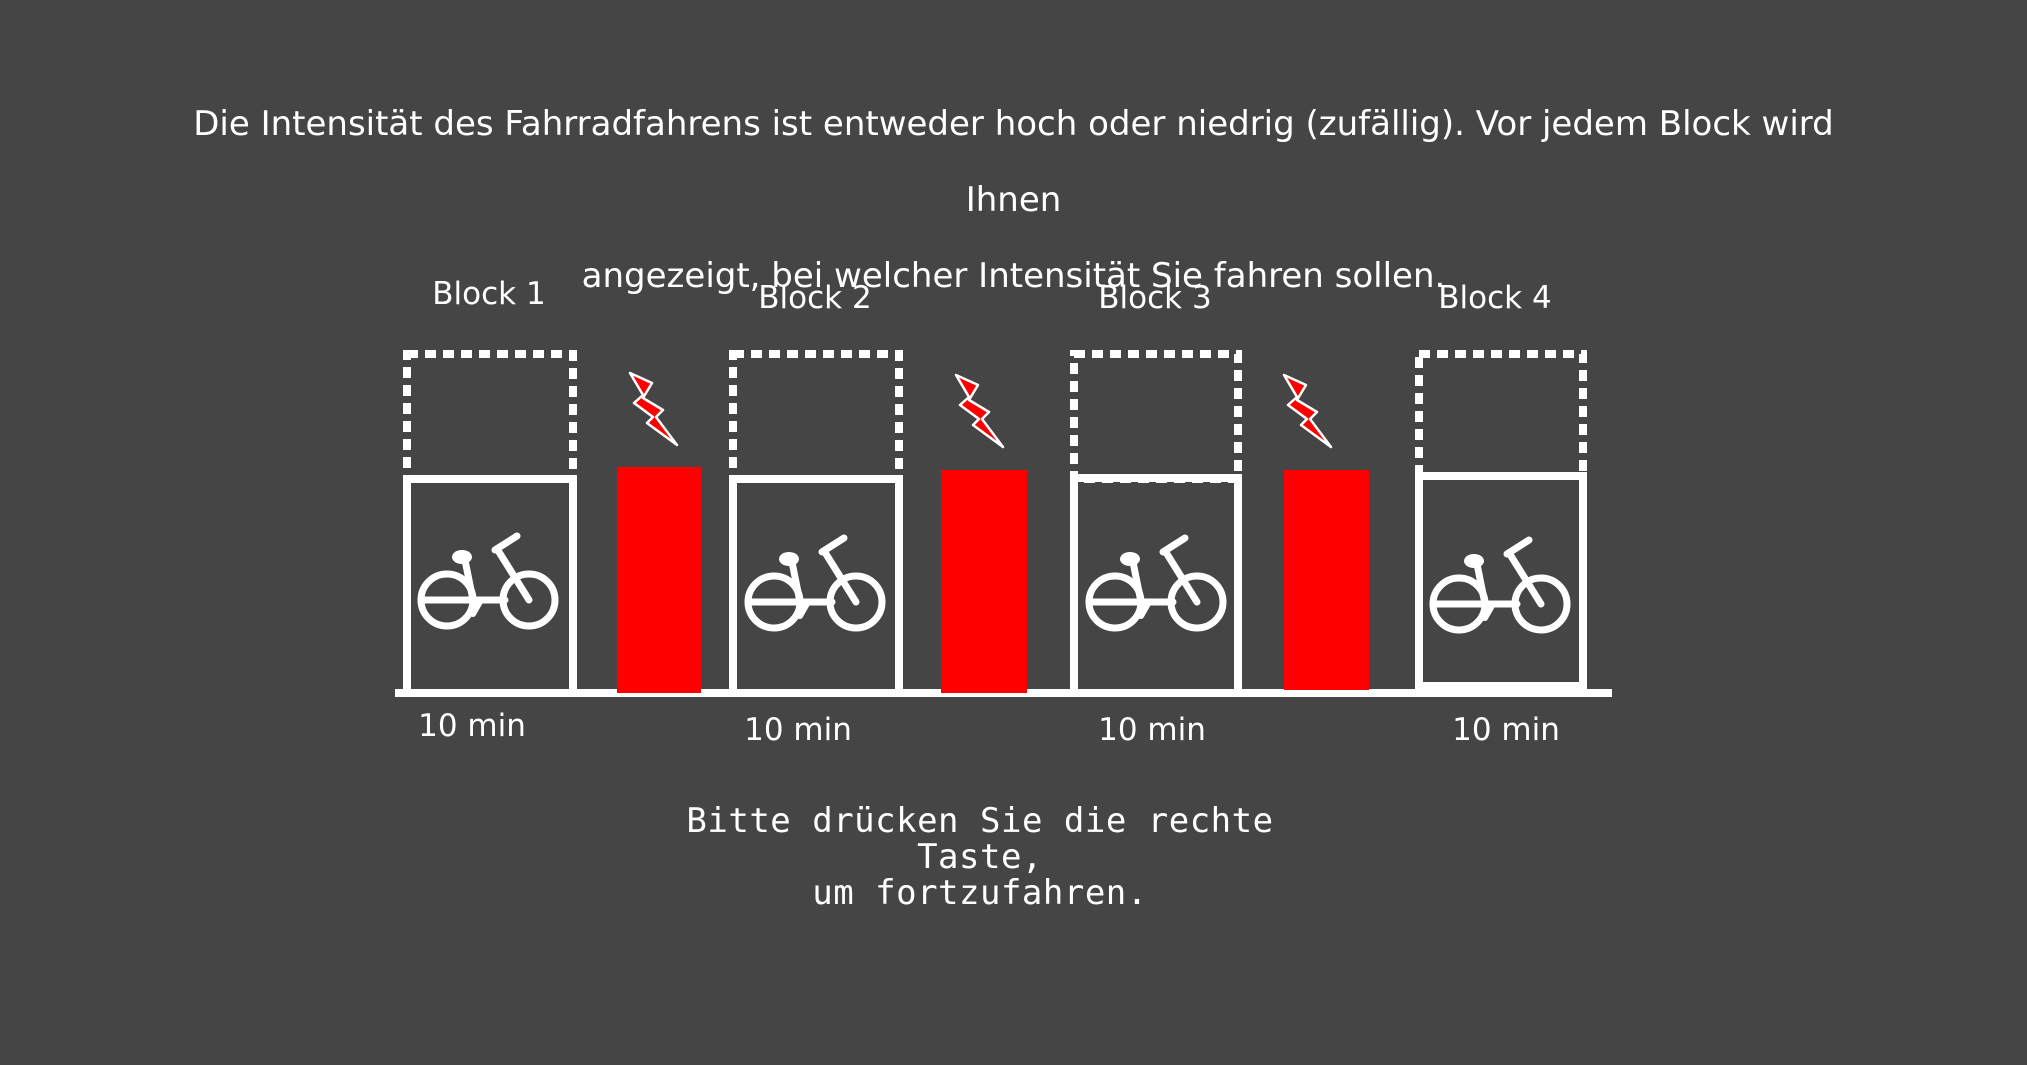 Image resolution: width=2027 pixels, height=1065 pixels. I want to click on block-1-max-intensity-outline, so click(490, 416).